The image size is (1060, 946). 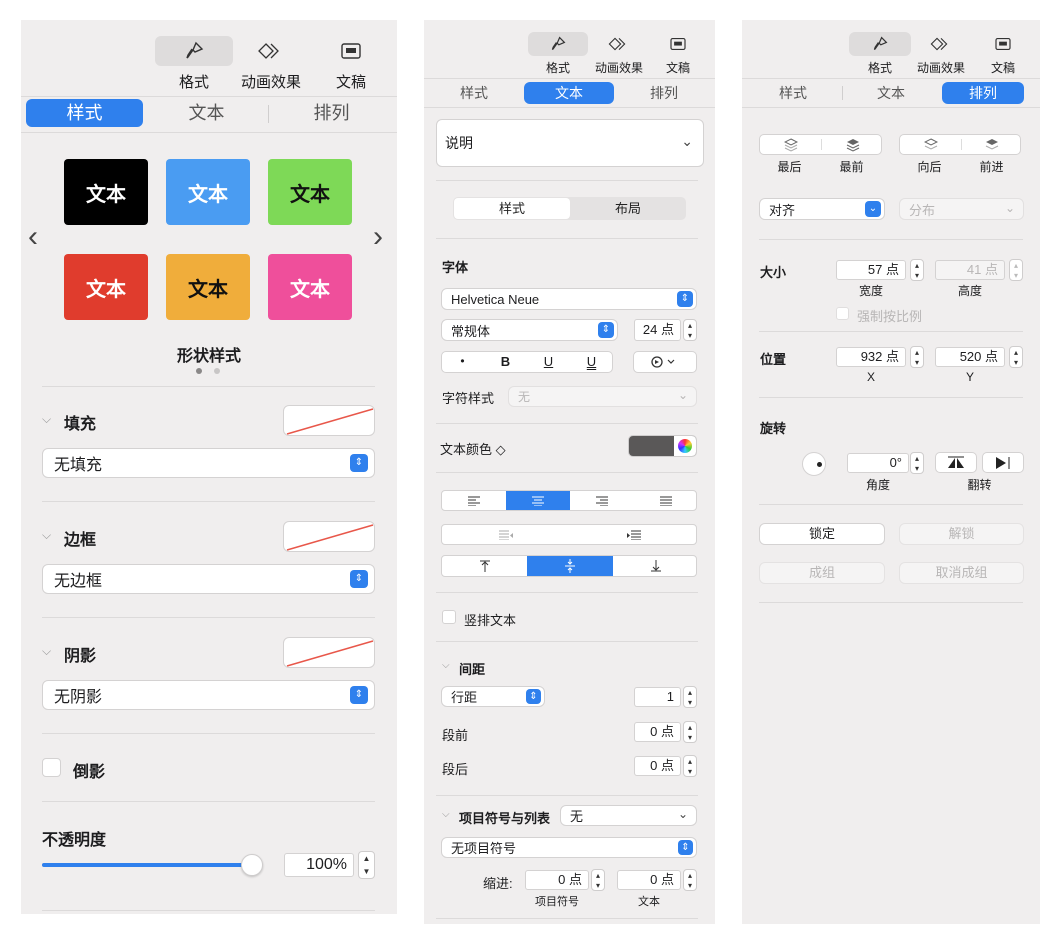 I want to click on opacity-slider-track, so click(x=147, y=865).